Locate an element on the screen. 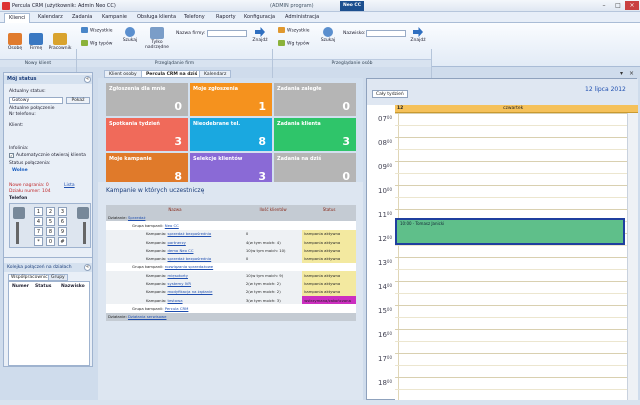 The height and width of the screenshot is (405, 640). tile-3: Spotkania tydzień 3 is located at coordinates (147, 134).